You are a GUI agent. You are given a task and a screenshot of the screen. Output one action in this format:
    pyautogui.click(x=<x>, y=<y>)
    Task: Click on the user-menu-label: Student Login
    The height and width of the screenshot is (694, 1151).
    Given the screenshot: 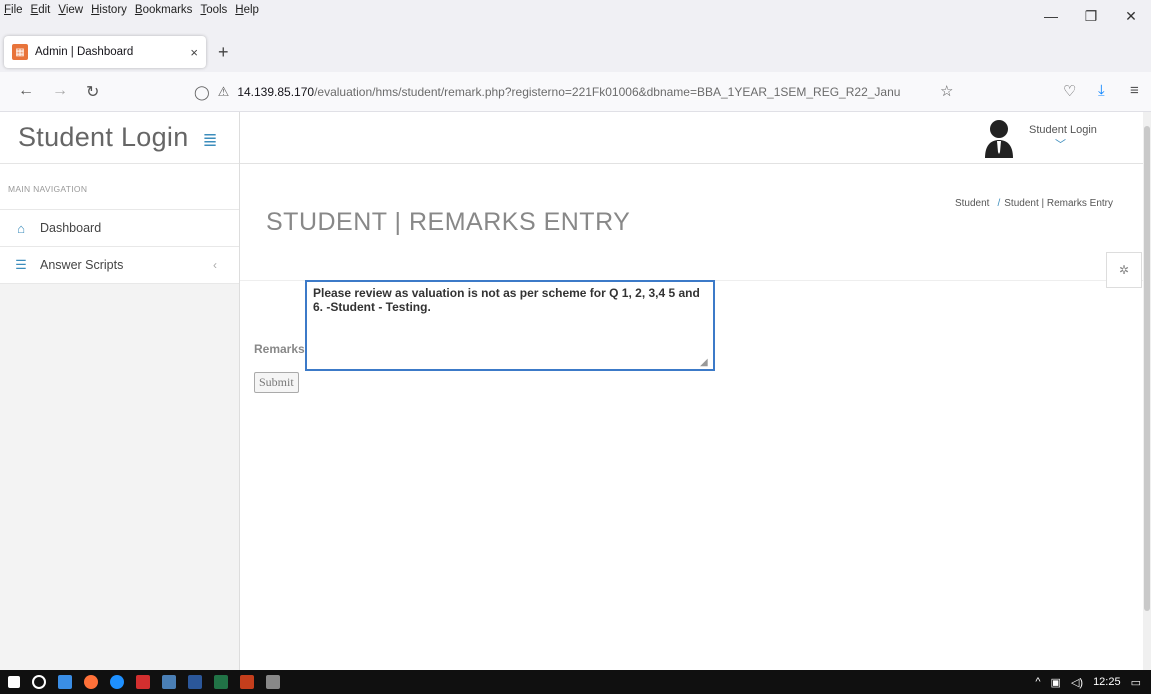 What is the action you would take?
    pyautogui.click(x=1063, y=130)
    